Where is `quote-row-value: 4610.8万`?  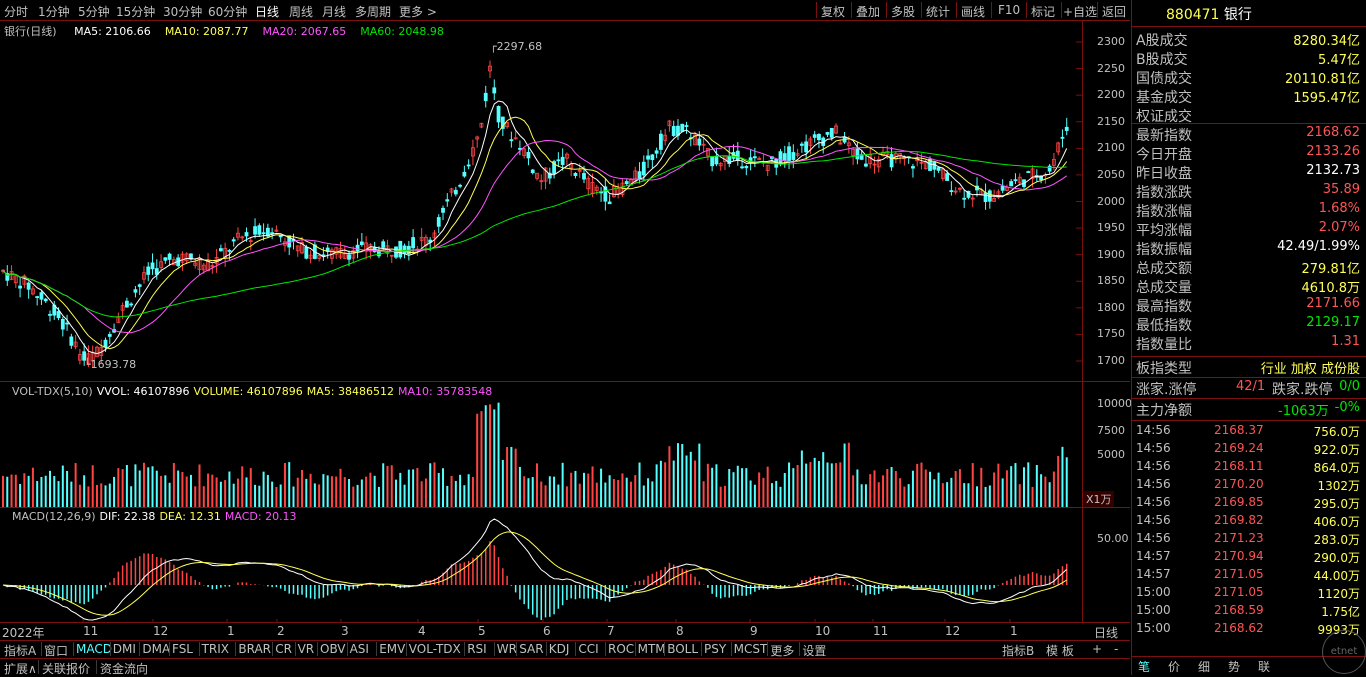 quote-row-value: 4610.8万 is located at coordinates (1331, 288).